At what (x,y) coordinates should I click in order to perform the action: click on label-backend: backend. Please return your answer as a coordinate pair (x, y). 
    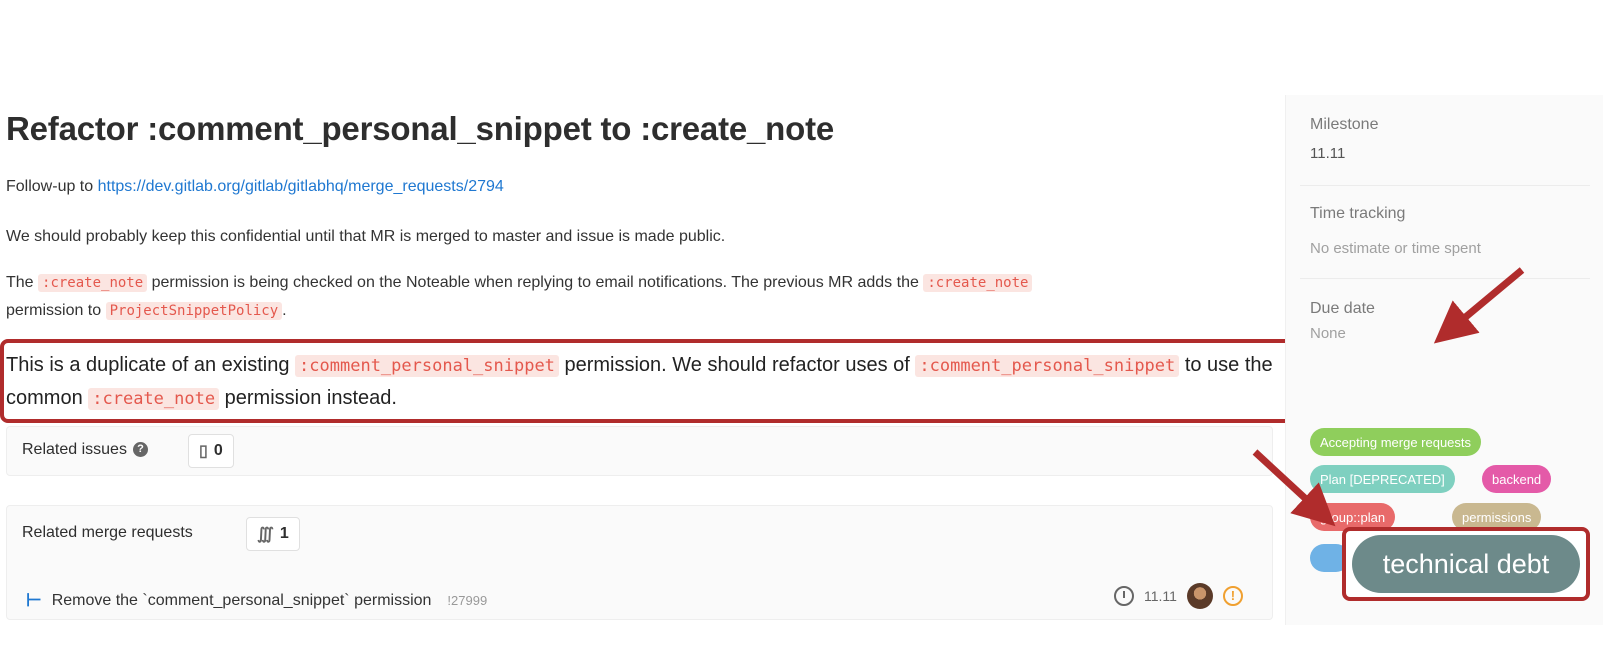
    Looking at the image, I should click on (1517, 479).